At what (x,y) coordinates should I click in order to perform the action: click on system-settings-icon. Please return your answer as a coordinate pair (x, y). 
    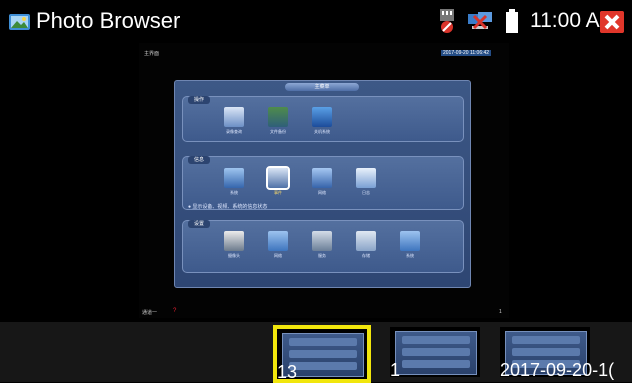
    Looking at the image, I should click on (410, 241).